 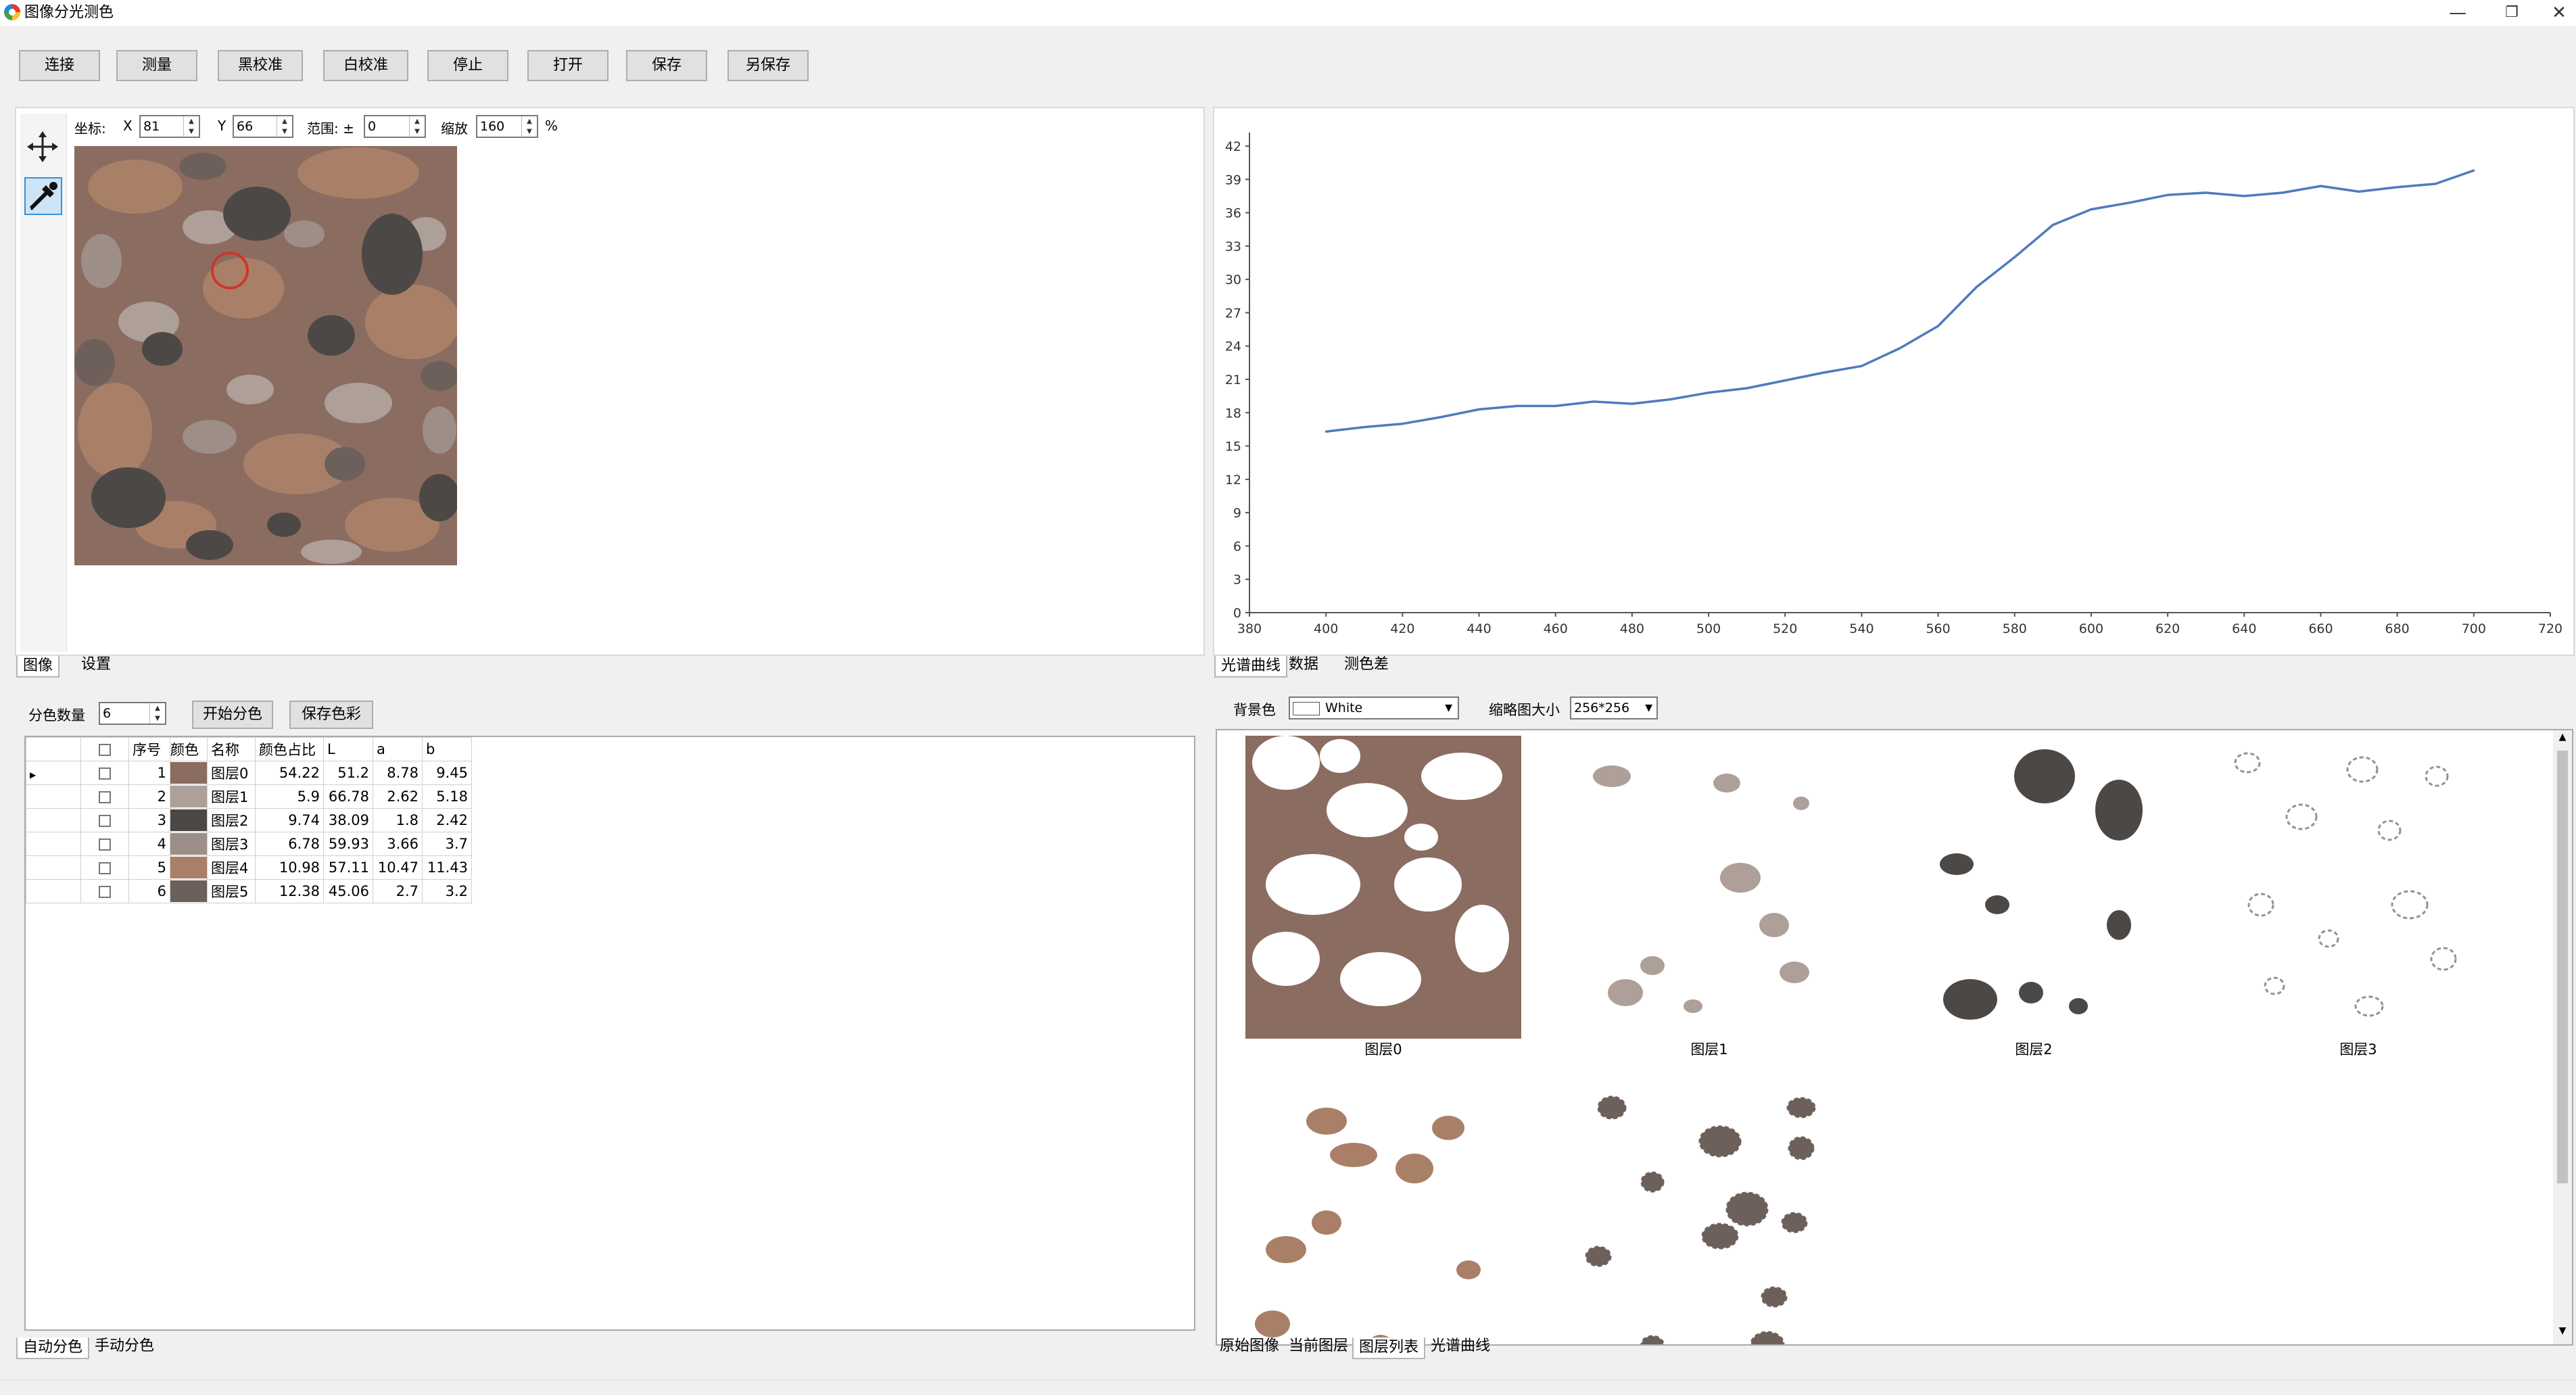 What do you see at coordinates (53, 773) in the screenshot?
I see `row-selector-cell: ▶` at bounding box center [53, 773].